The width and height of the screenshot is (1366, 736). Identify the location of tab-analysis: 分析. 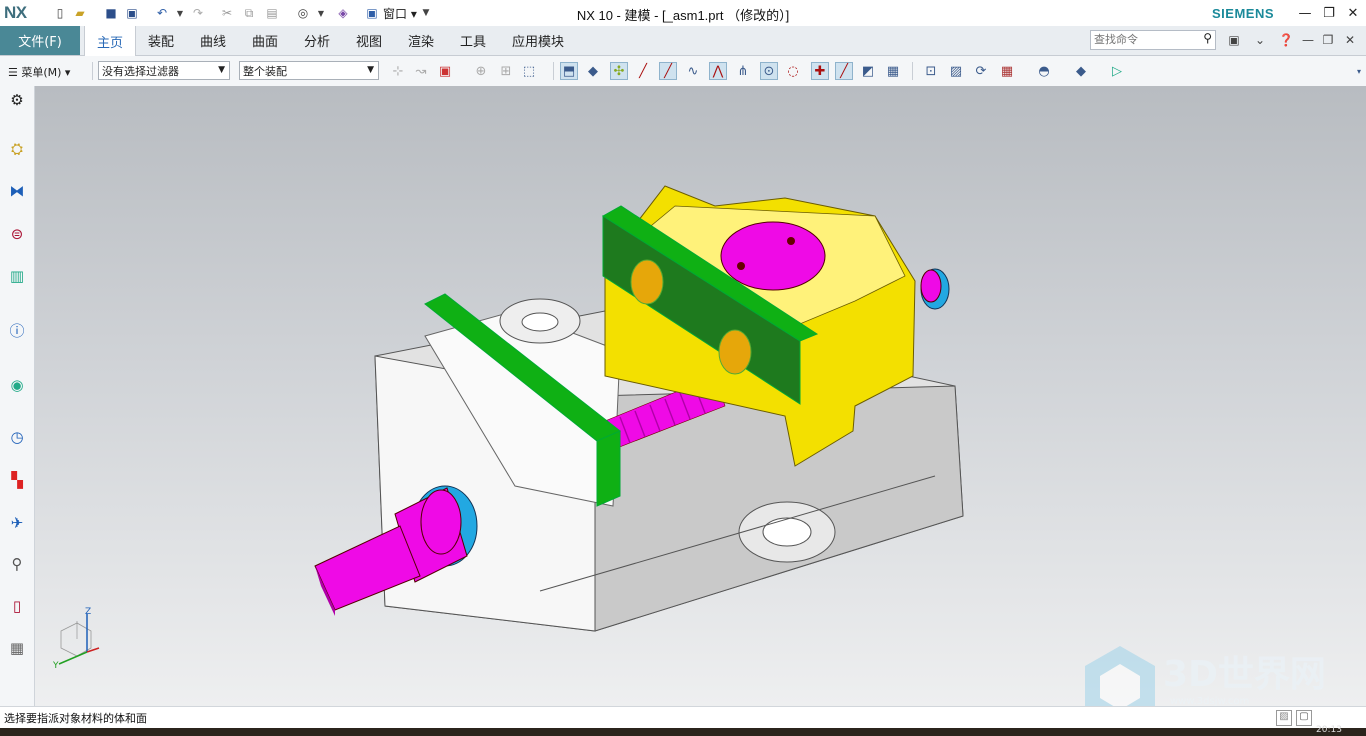
(317, 40).